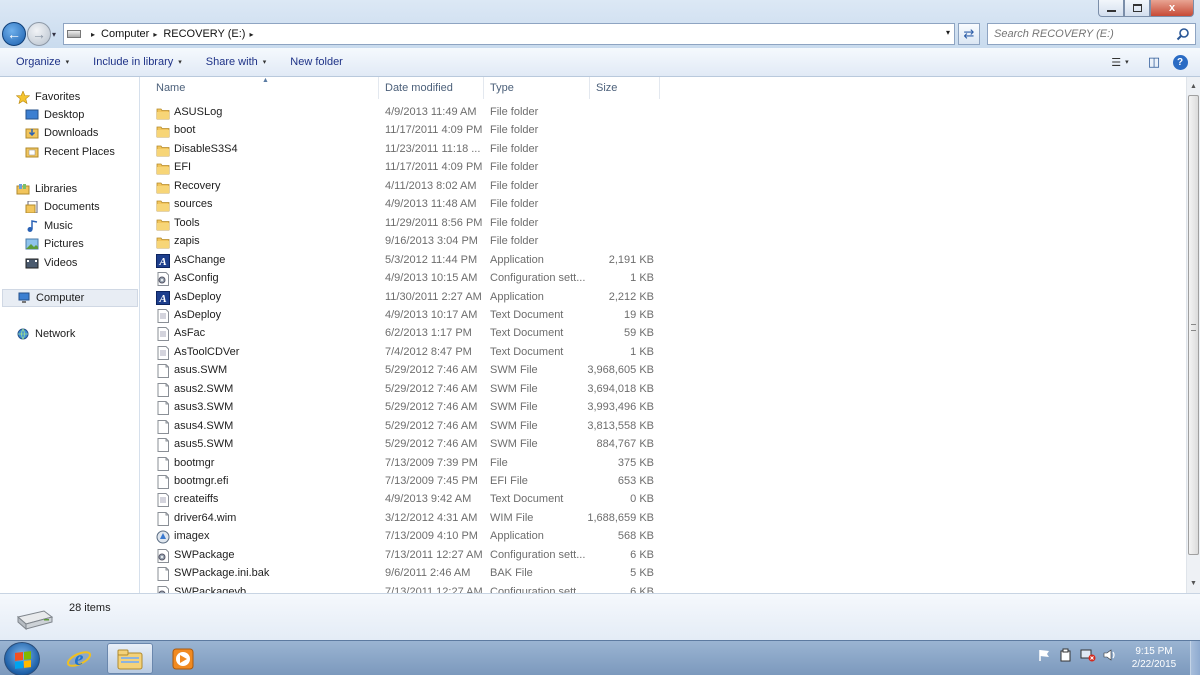 This screenshot has height=675, width=1200. I want to click on search-box, so click(1091, 34).